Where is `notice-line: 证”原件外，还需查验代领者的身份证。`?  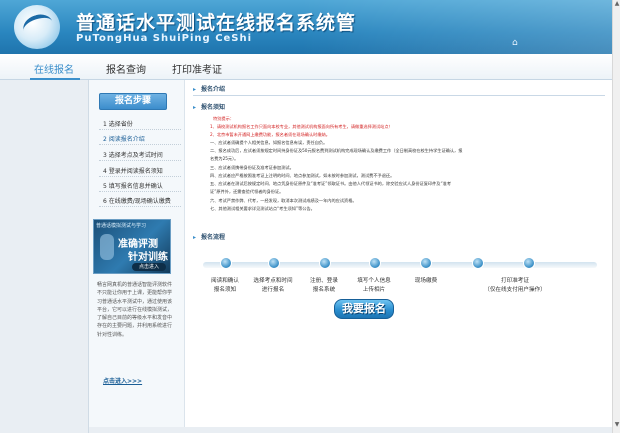 notice-line: 证”原件外，还需查验代领者的身份证。 is located at coordinates (247, 191).